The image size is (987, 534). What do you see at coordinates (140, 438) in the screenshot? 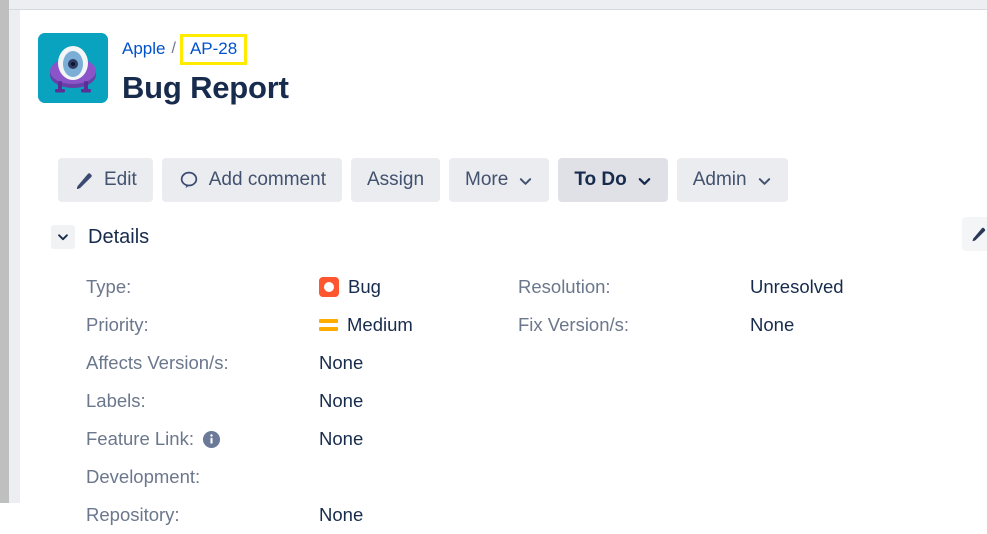
I see `field-label-feature-link-text: Feature Link:` at bounding box center [140, 438].